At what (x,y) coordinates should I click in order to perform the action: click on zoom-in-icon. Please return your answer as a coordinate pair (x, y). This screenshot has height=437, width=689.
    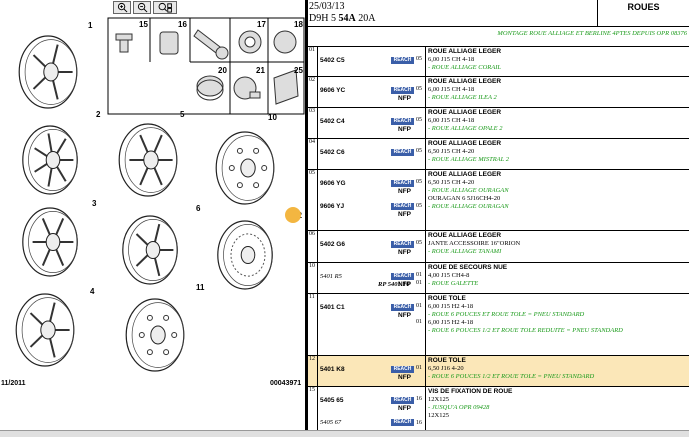
    Looking at the image, I should click on (122, 7).